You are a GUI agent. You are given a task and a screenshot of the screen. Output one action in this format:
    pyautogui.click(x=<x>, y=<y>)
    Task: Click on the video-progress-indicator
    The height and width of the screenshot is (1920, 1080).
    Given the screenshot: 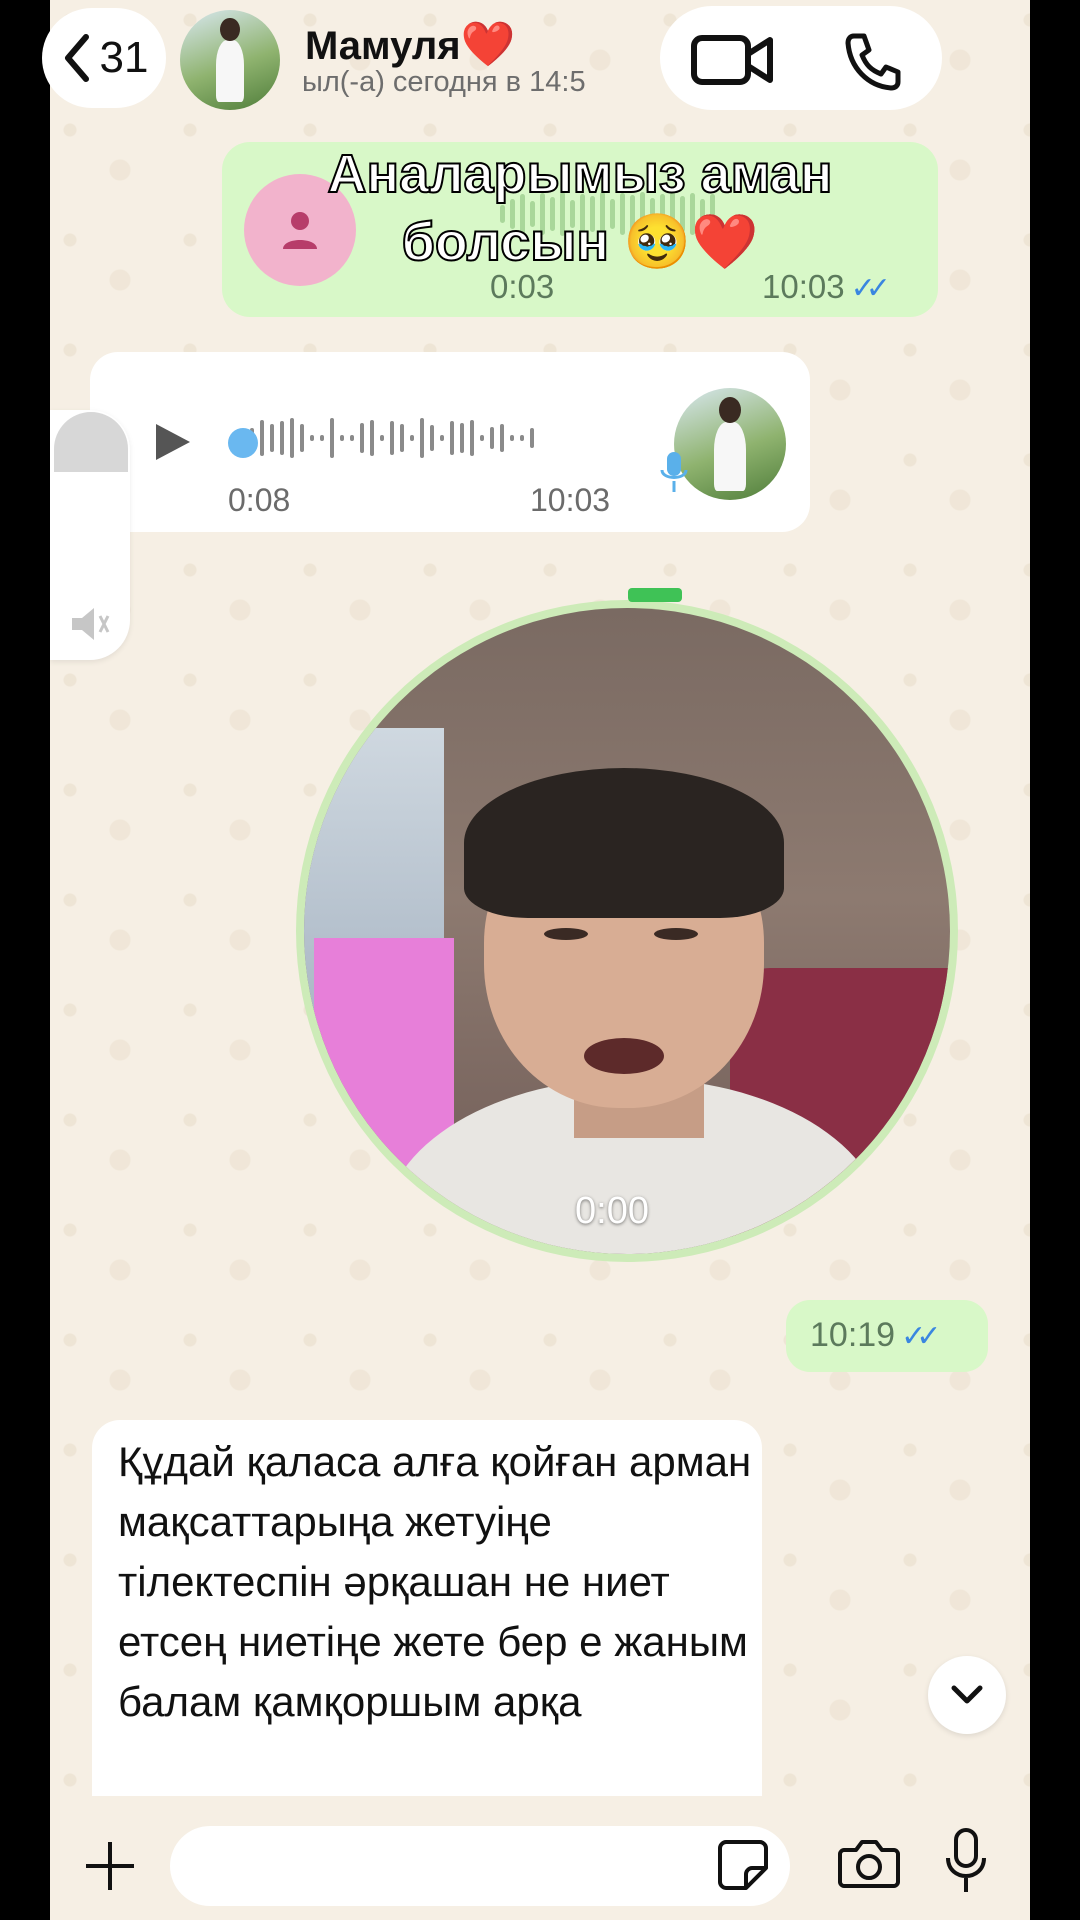 What is the action you would take?
    pyautogui.click(x=655, y=595)
    